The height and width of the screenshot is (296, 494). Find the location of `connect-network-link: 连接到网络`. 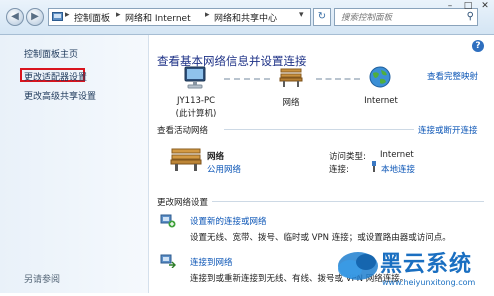

connect-network-link: 连接到网络 is located at coordinates (211, 262).